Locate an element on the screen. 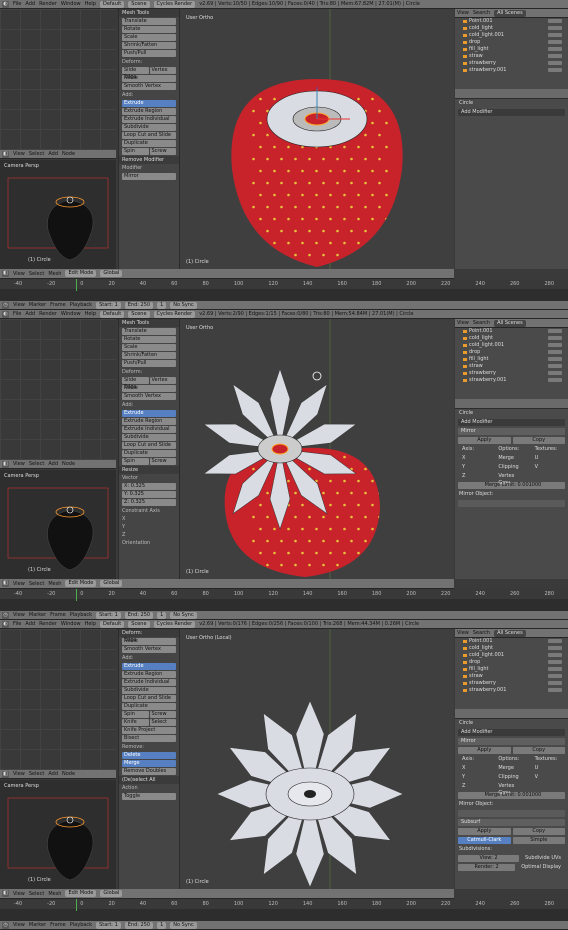 The image size is (568, 930). outliner-item: strawberry.001 is located at coordinates (511, 380).